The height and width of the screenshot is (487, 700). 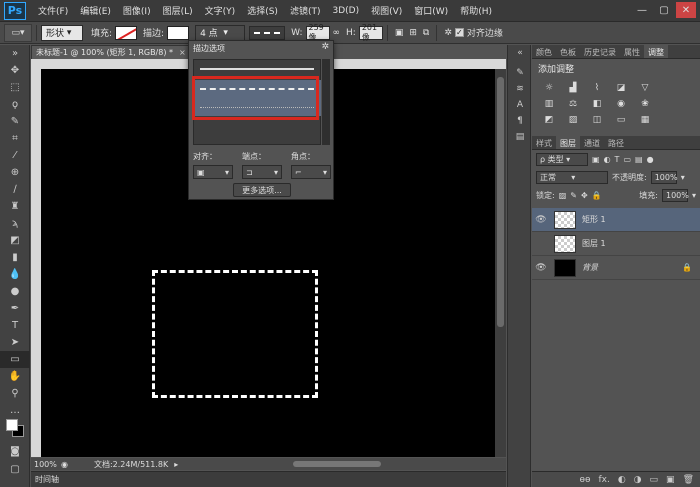 I want to click on marquee-tool-icon: ⬚, so click(x=15, y=87).